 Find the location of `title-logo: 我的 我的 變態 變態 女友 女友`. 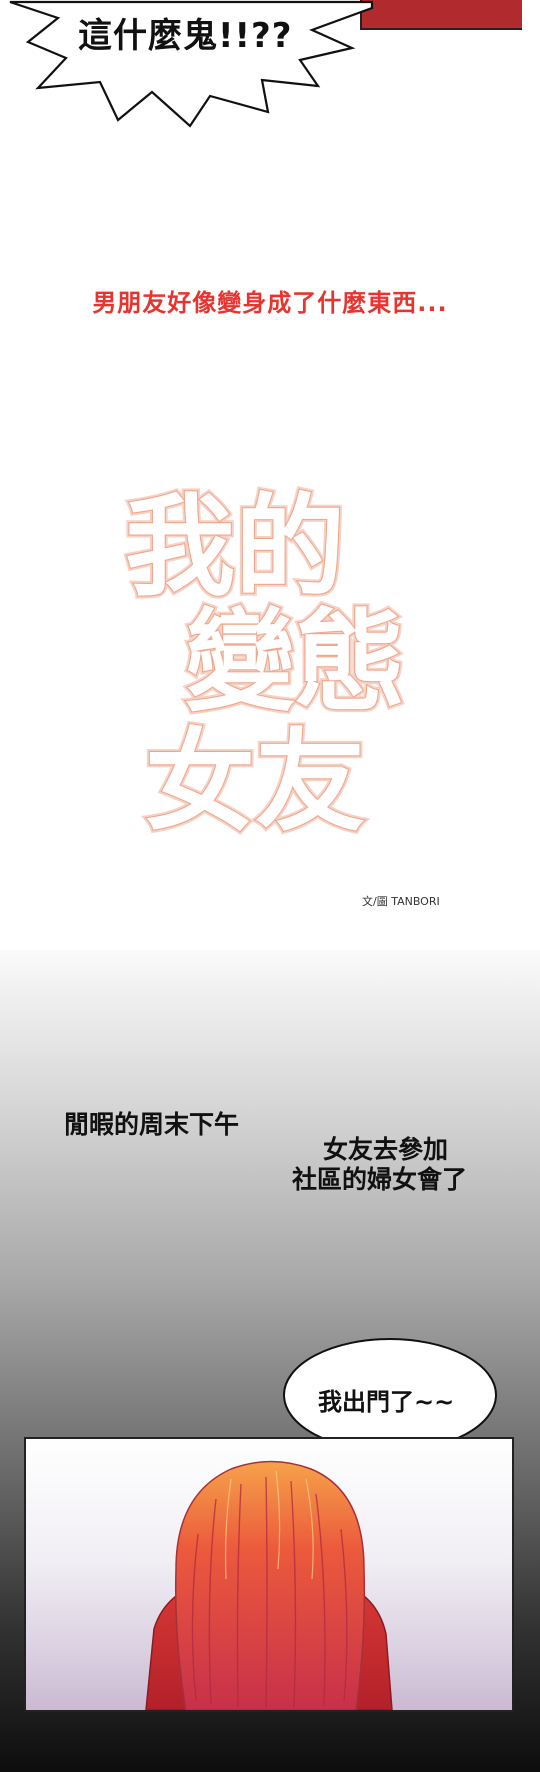

title-logo: 我的 我的 變態 變態 女友 女友 is located at coordinates (265, 667).